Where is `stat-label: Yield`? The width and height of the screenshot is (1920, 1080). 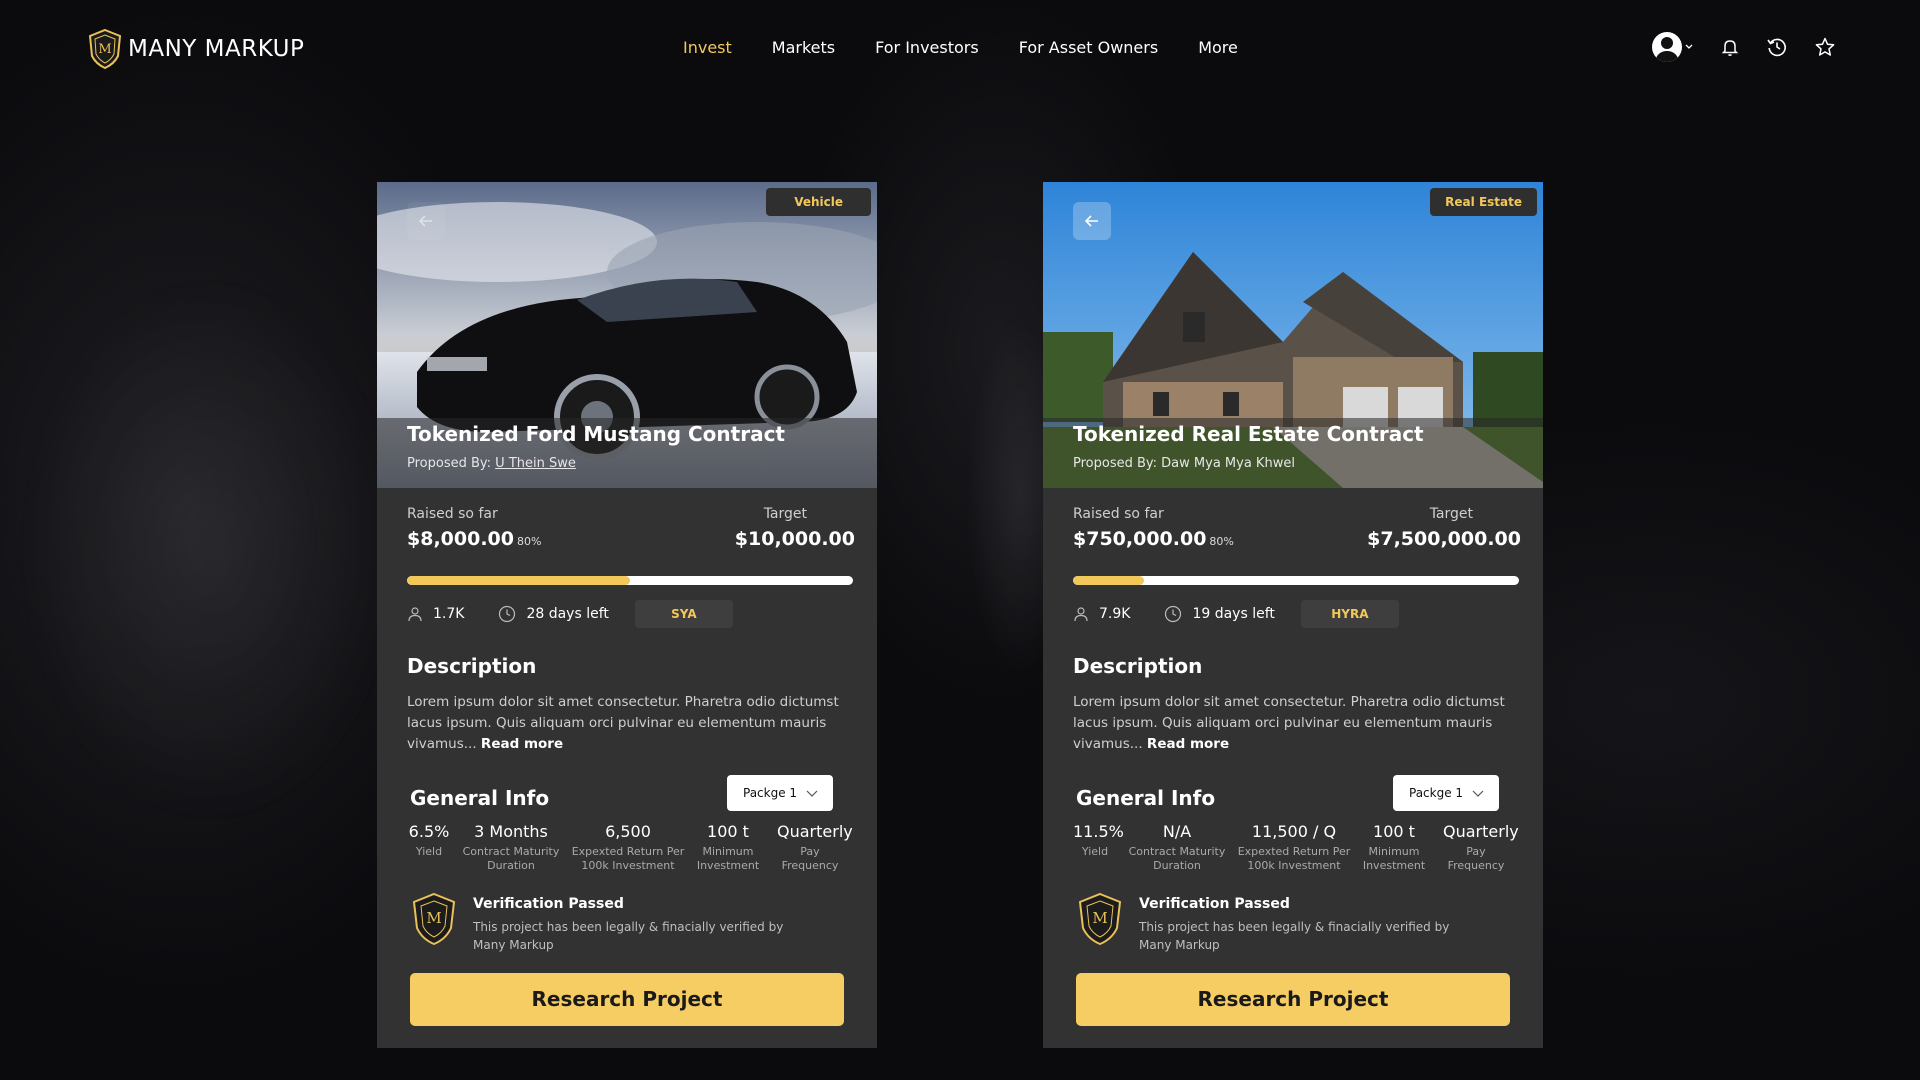
stat-label: Yield is located at coordinates (1095, 851).